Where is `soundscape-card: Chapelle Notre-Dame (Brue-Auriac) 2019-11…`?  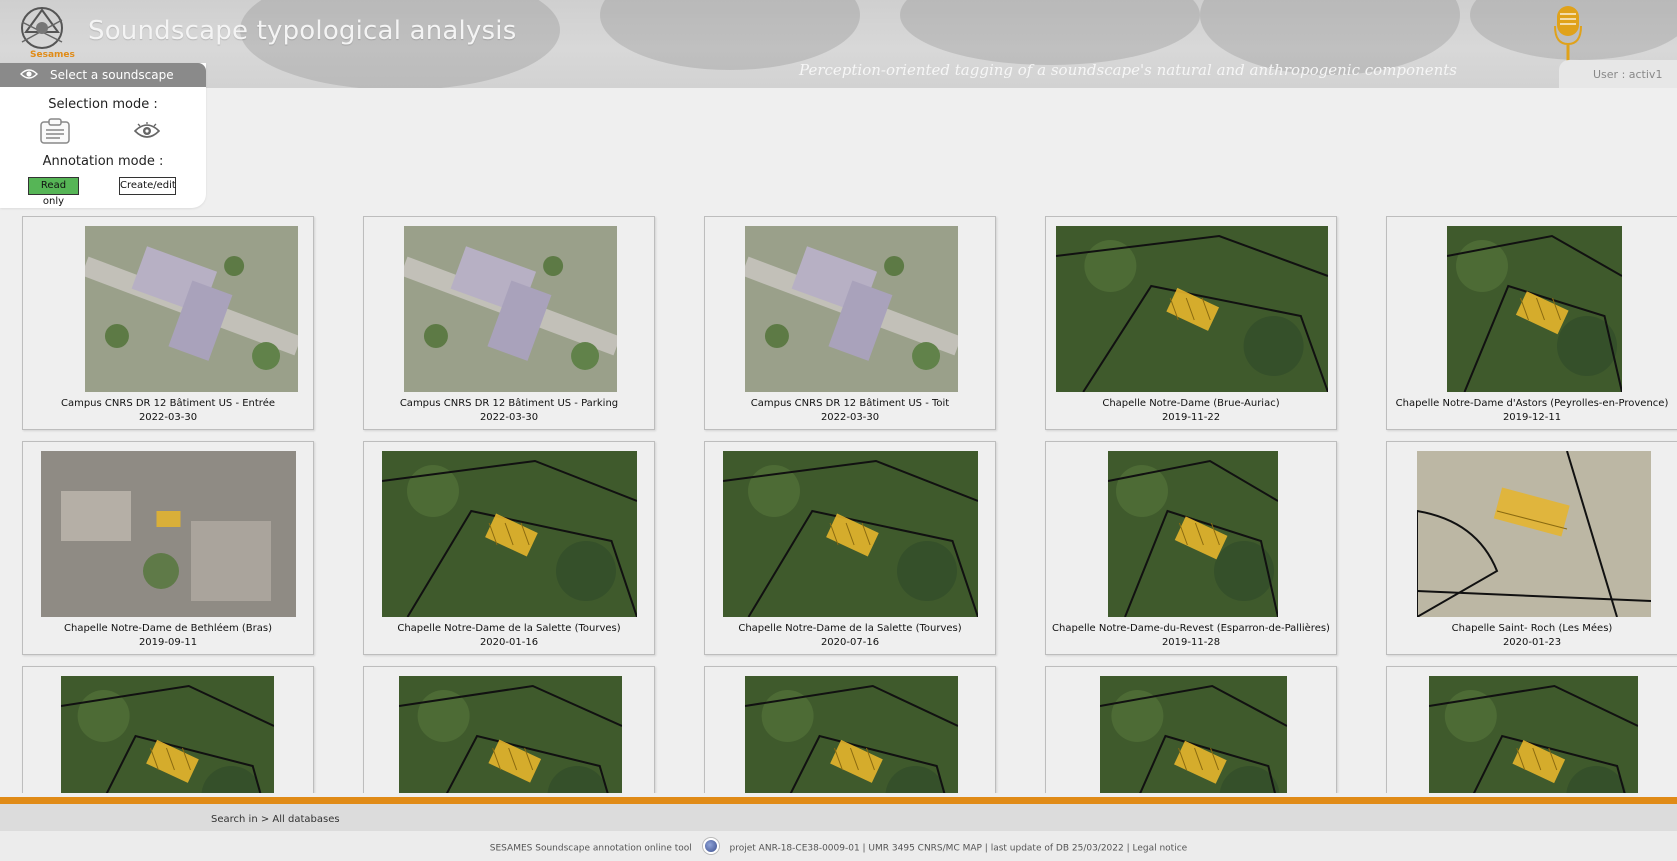 soundscape-card: Chapelle Notre-Dame (Brue-Auriac) 2019-11… is located at coordinates (1191, 323).